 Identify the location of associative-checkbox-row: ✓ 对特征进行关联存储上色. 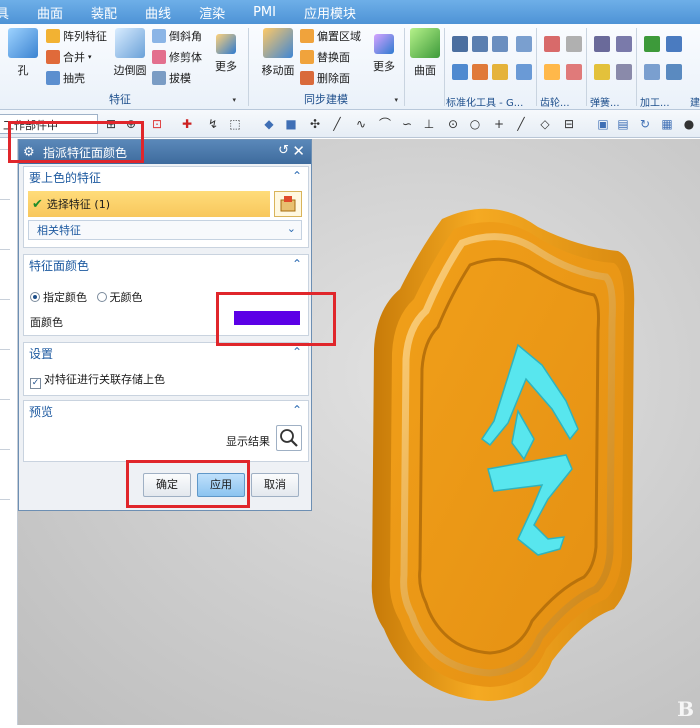
(97, 380).